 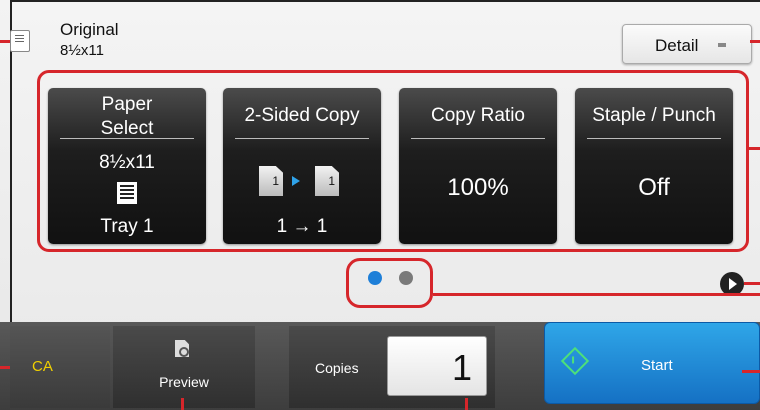 I want to click on original-size: 8½x11, so click(x=82, y=50).